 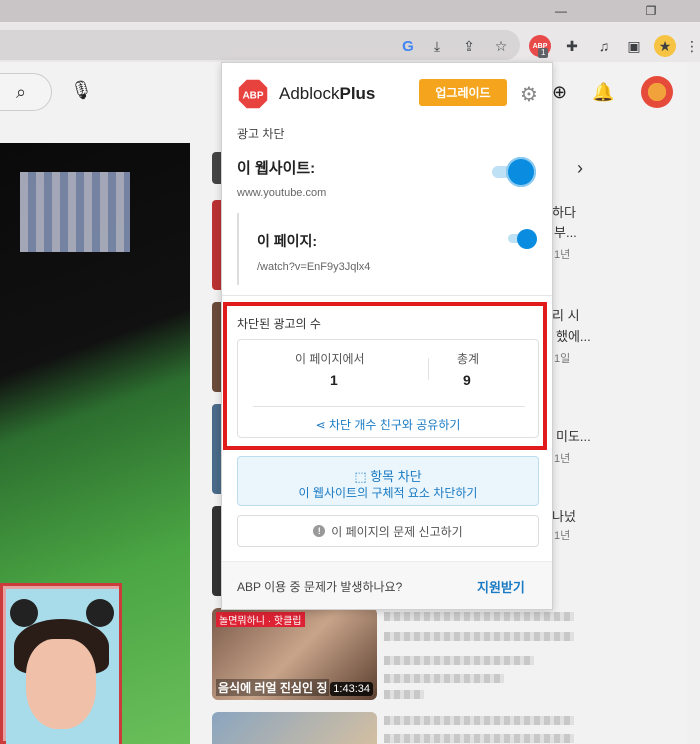 I want to click on popup-footer: ABP 이용 중 문제가 발생하나요? 지원받기, so click(x=387, y=585).